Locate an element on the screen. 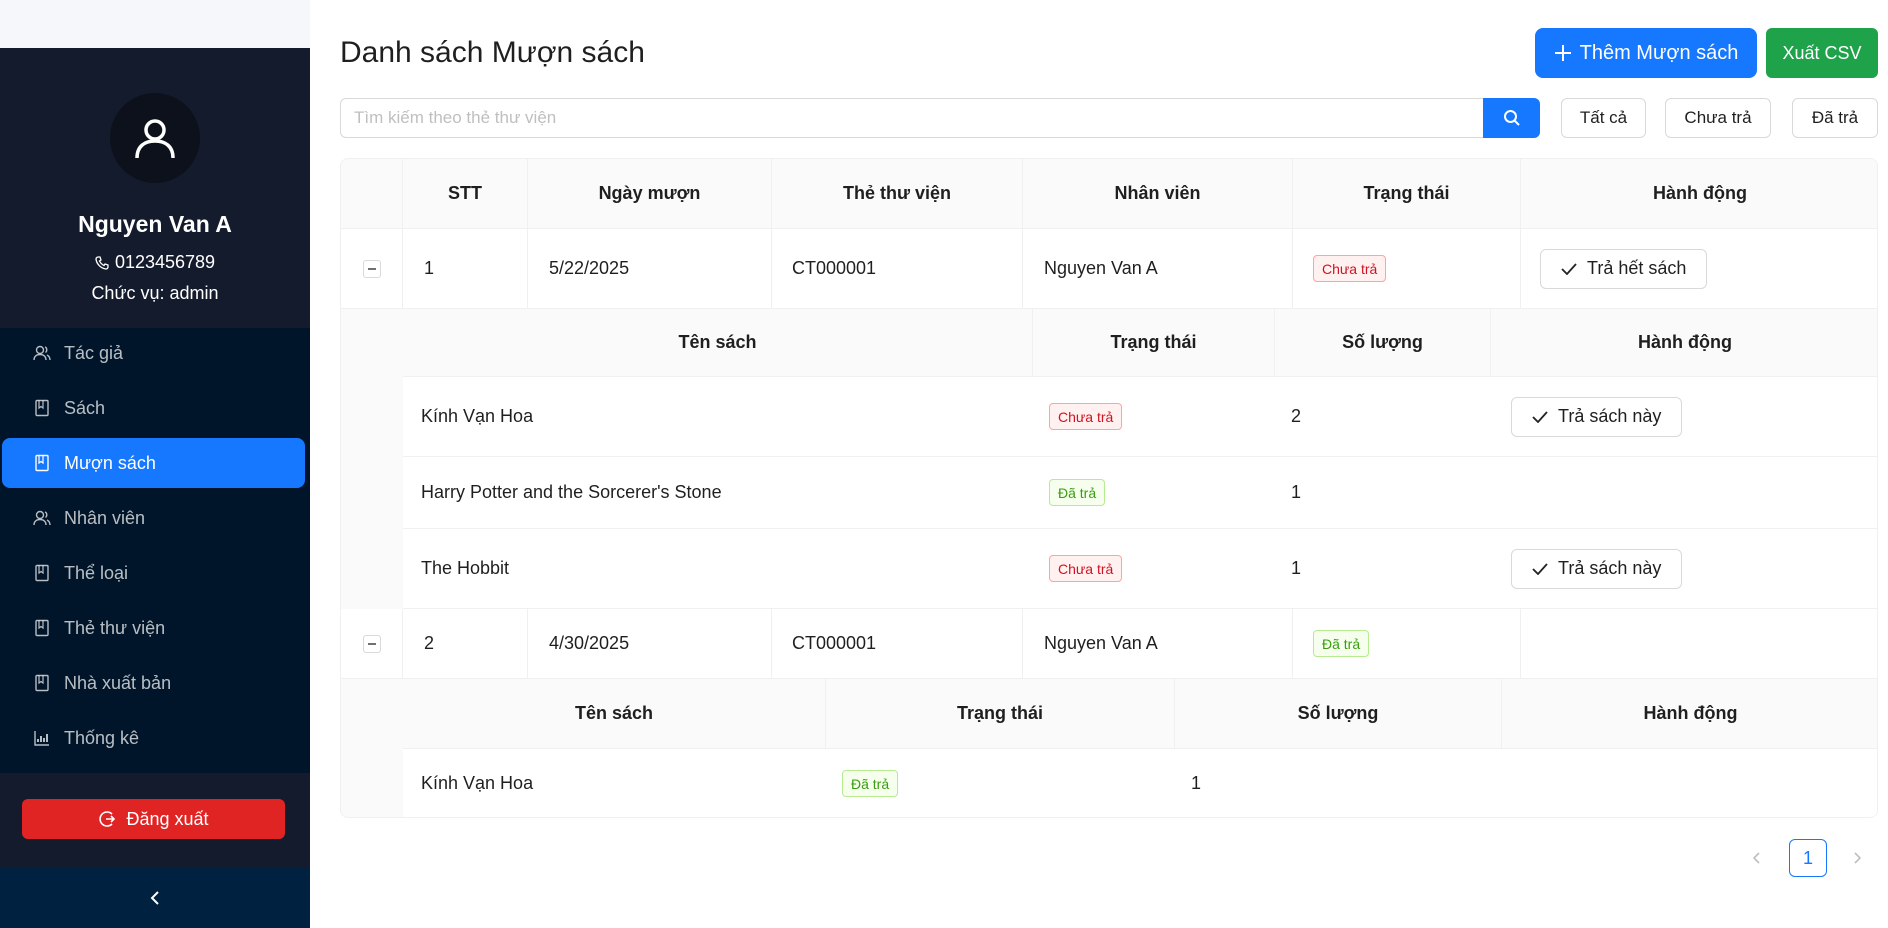 Image resolution: width=1888 pixels, height=928 pixels. sidebar-item-label: Thể loại is located at coordinates (96, 572).